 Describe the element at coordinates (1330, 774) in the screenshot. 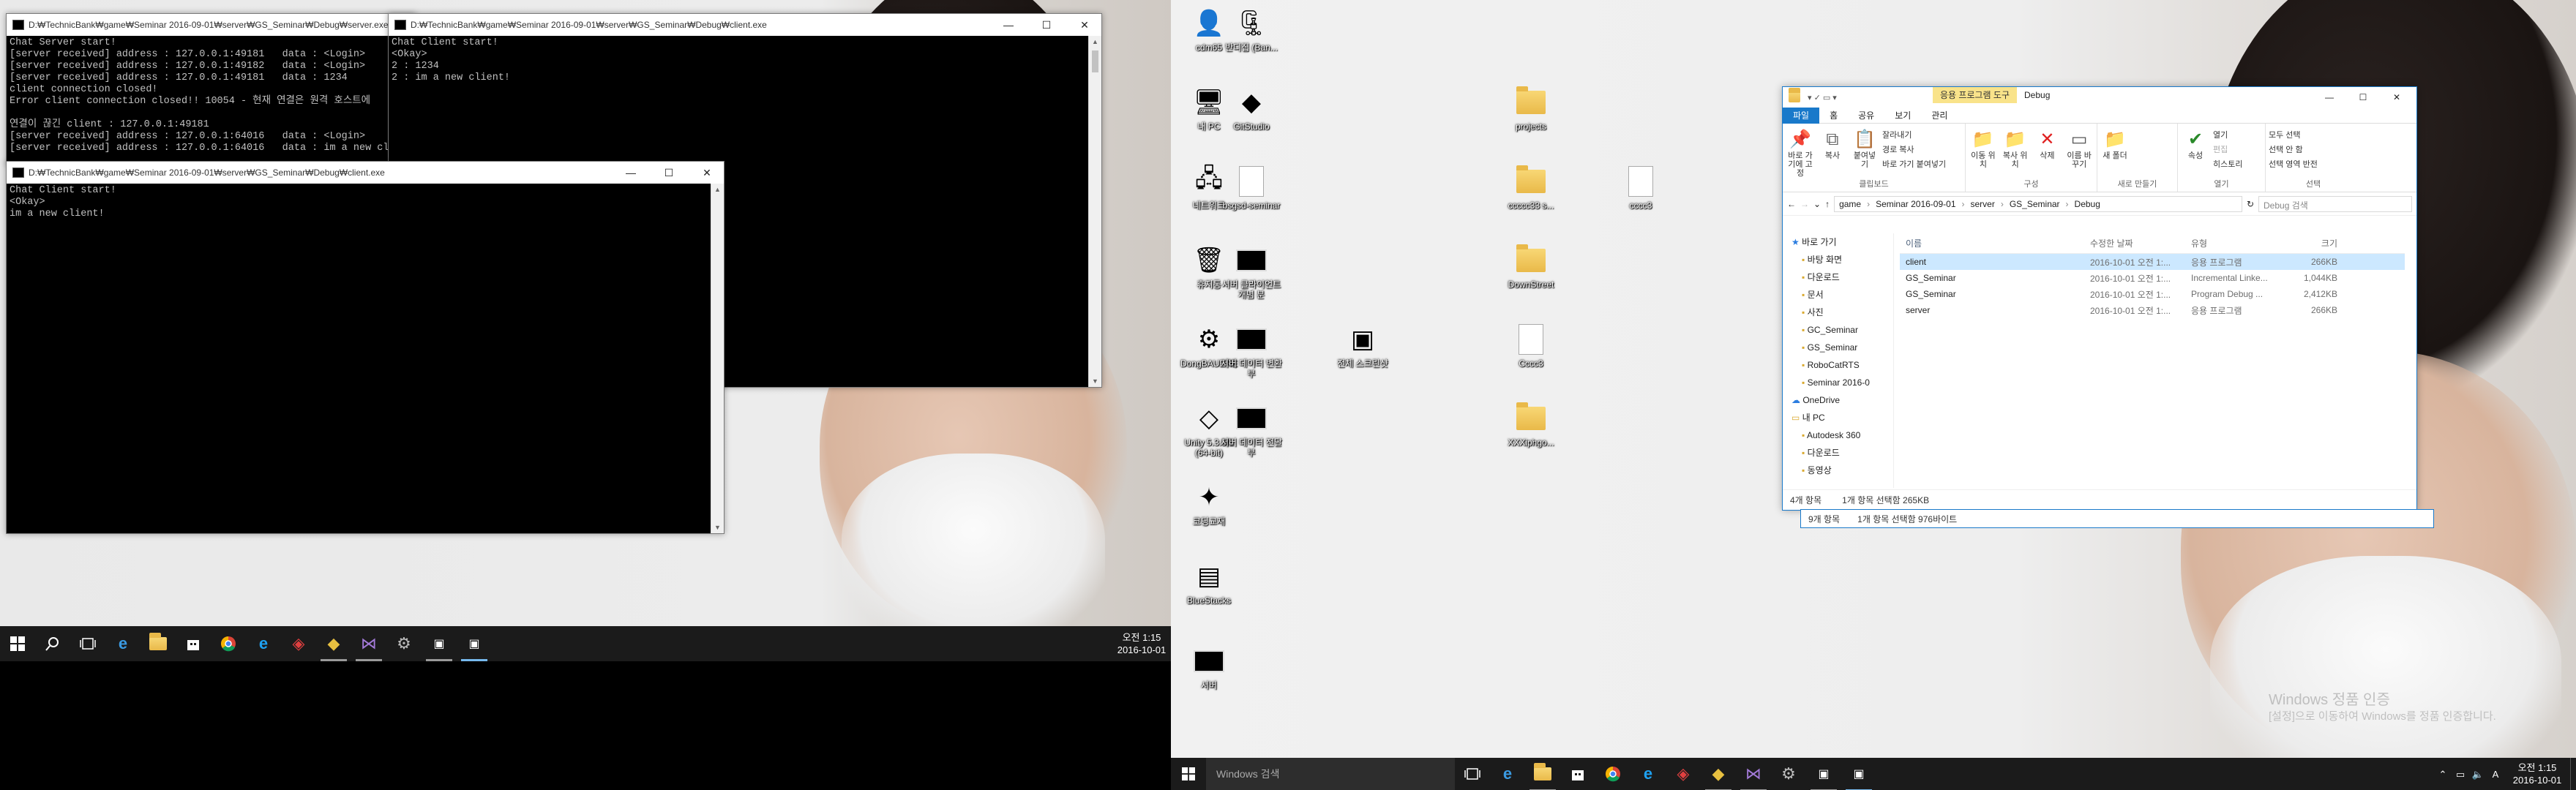

I see `search-box: Windows 검색` at that location.